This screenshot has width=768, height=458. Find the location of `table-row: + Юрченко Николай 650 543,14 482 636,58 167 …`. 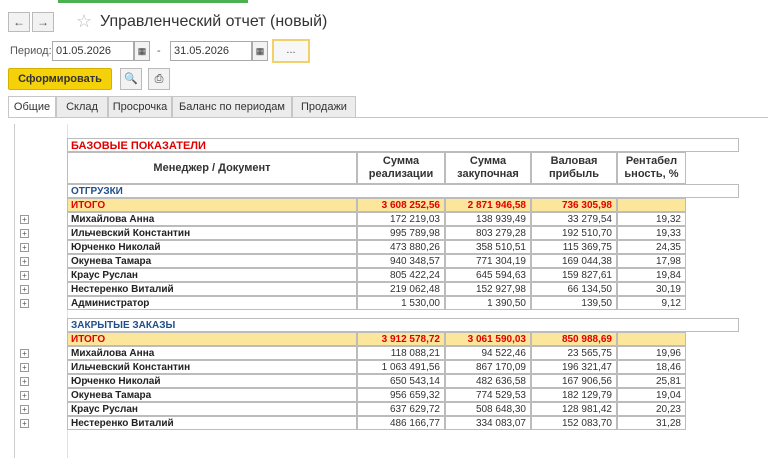

table-row: + Юрченко Николай 650 543,14 482 636,58 167 … is located at coordinates (391, 381).